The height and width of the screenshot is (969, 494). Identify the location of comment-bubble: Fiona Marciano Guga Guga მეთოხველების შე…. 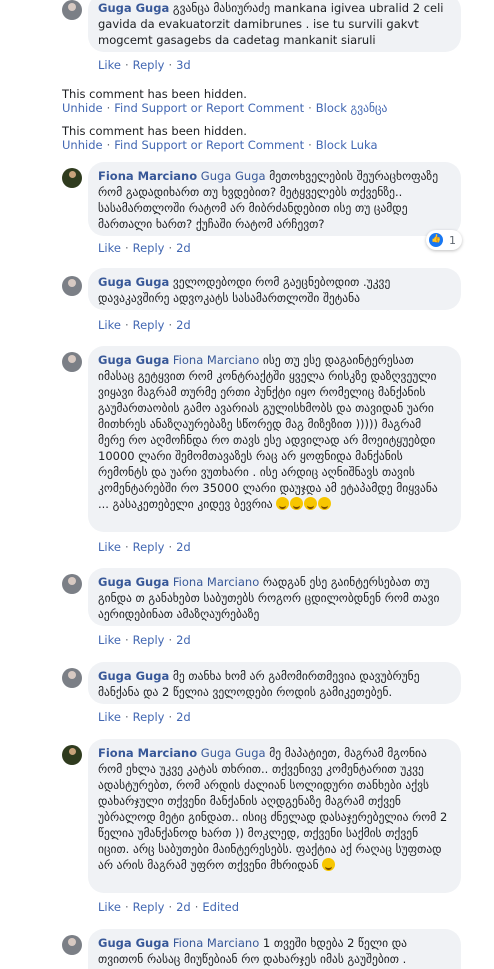
(274, 199).